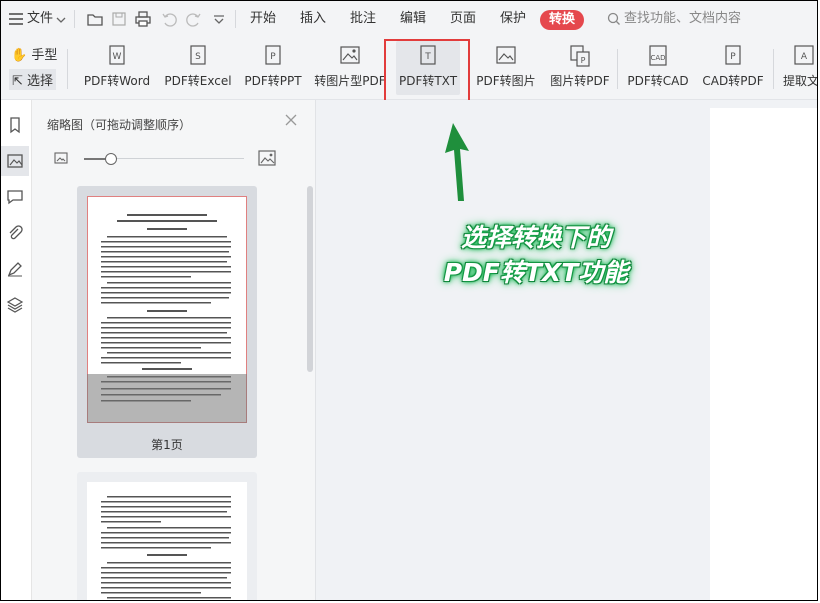  Describe the element at coordinates (580, 56) in the screenshot. I see `image-to-pdf-icon: P` at that location.